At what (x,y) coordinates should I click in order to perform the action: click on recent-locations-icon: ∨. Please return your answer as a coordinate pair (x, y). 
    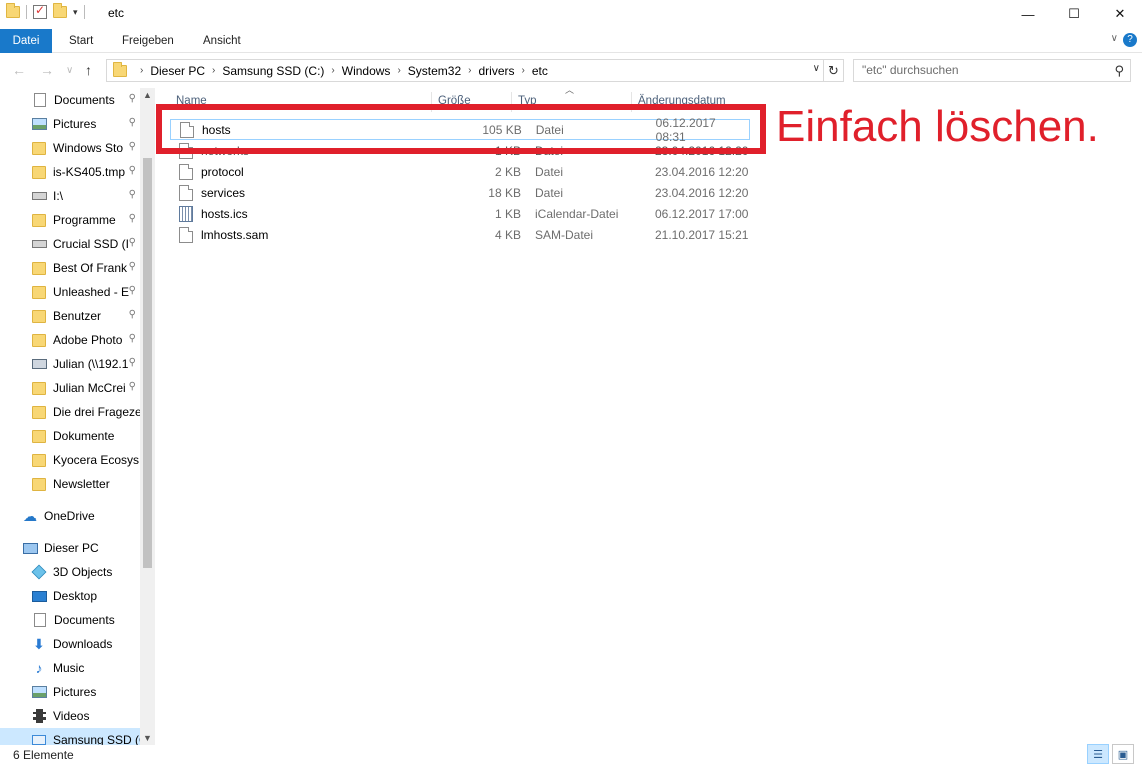
    Looking at the image, I should click on (69, 70).